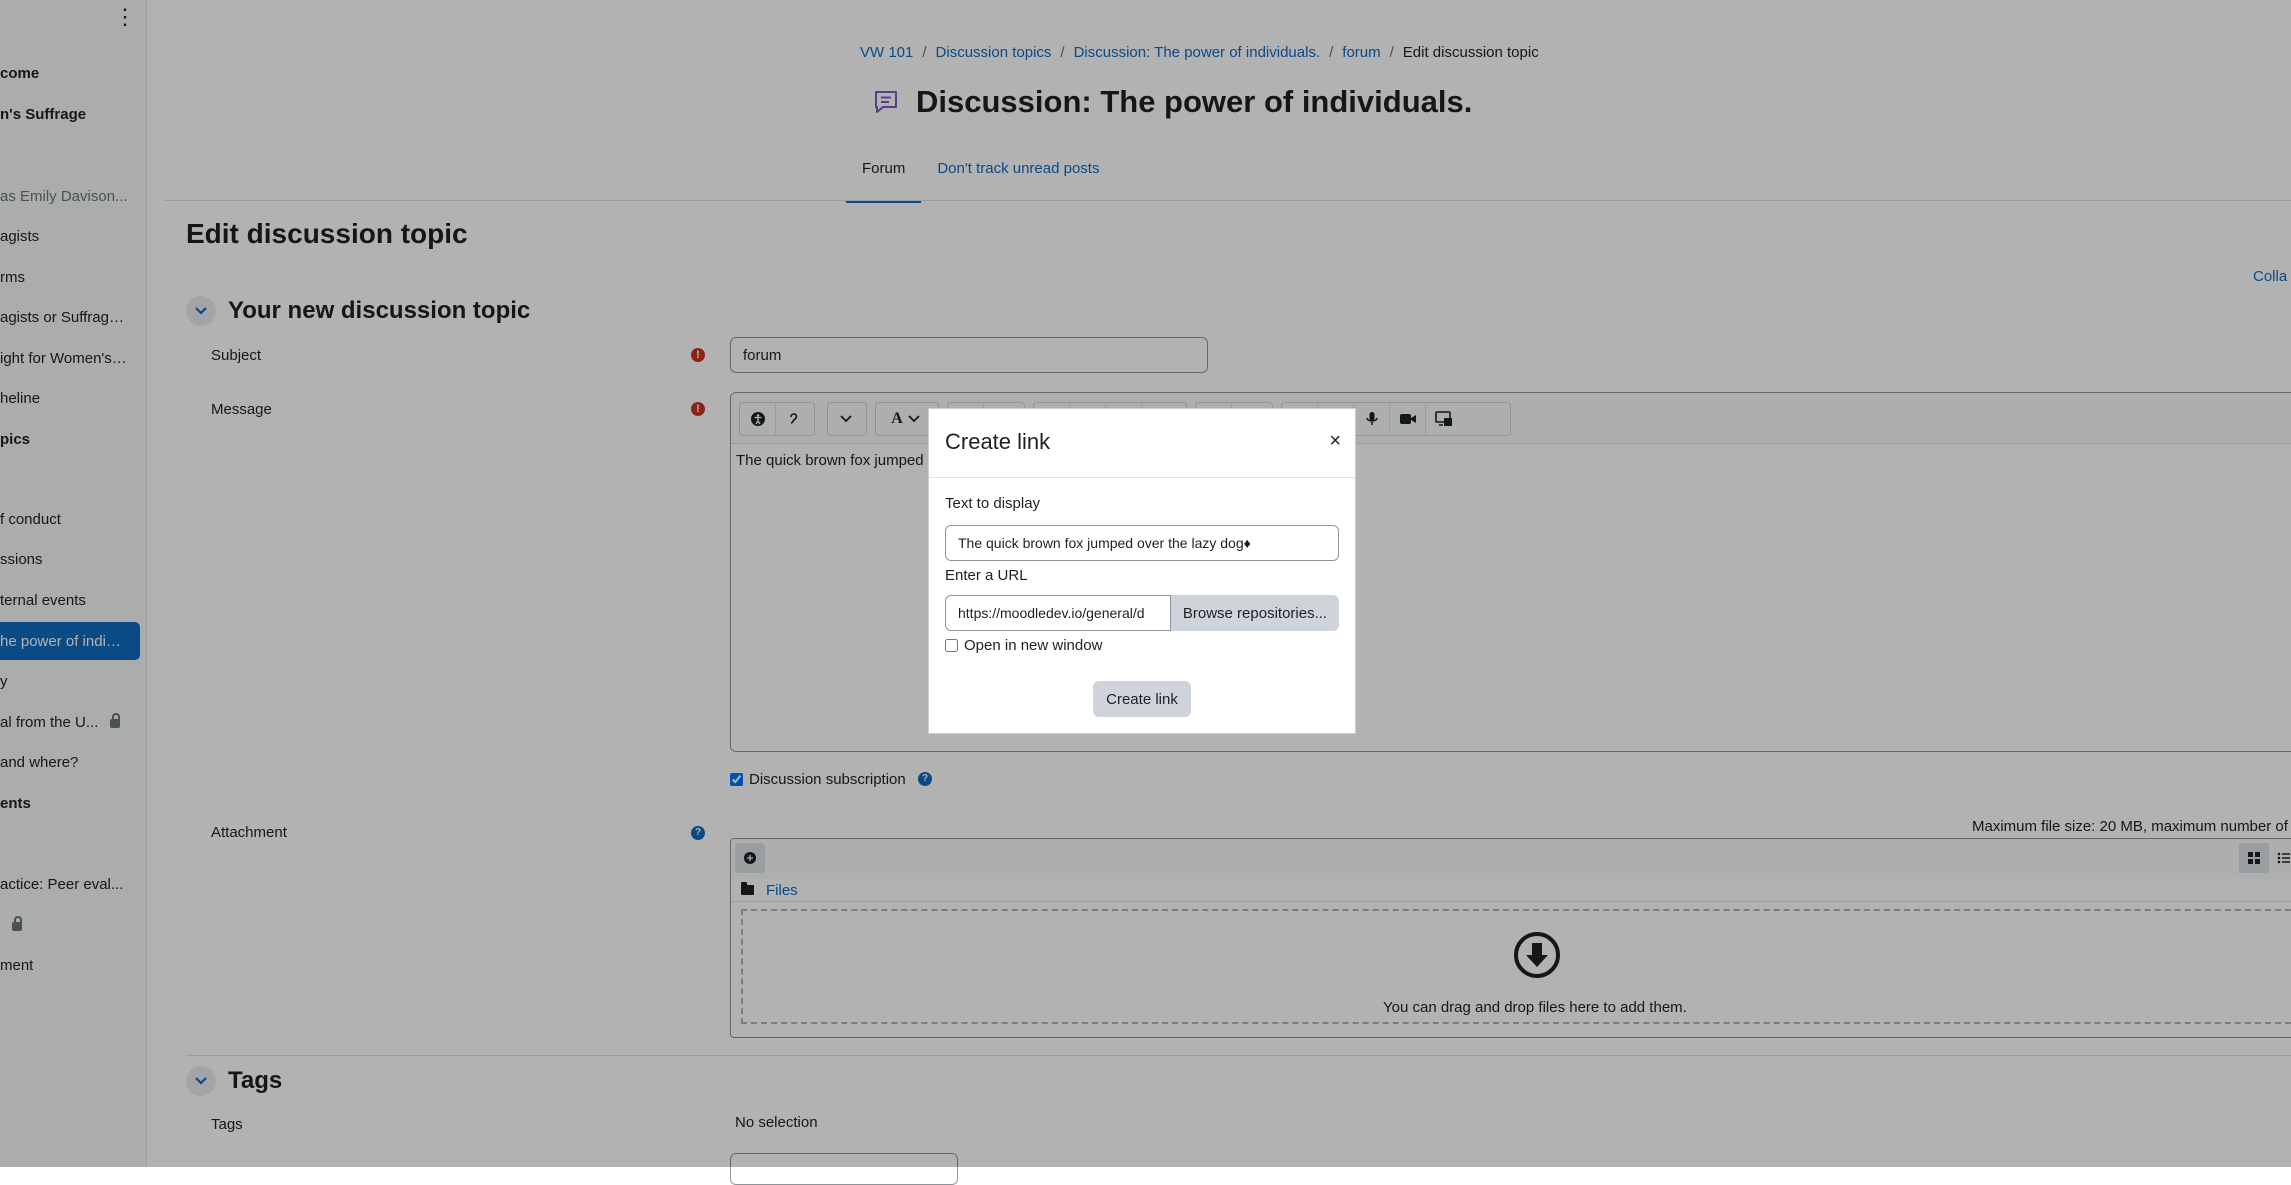  I want to click on text-to-display-input, so click(1142, 543).